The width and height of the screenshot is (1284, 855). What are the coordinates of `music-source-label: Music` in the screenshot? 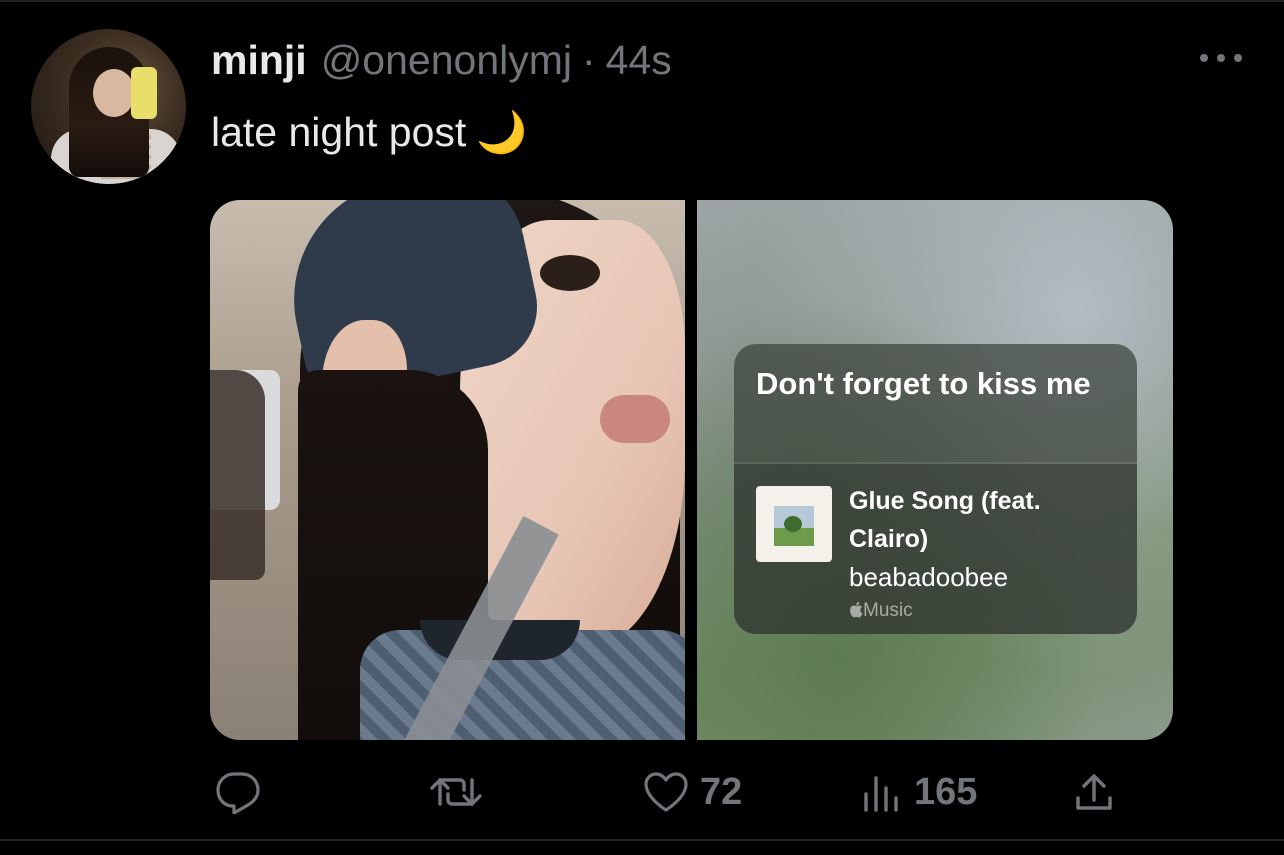 It's located at (888, 610).